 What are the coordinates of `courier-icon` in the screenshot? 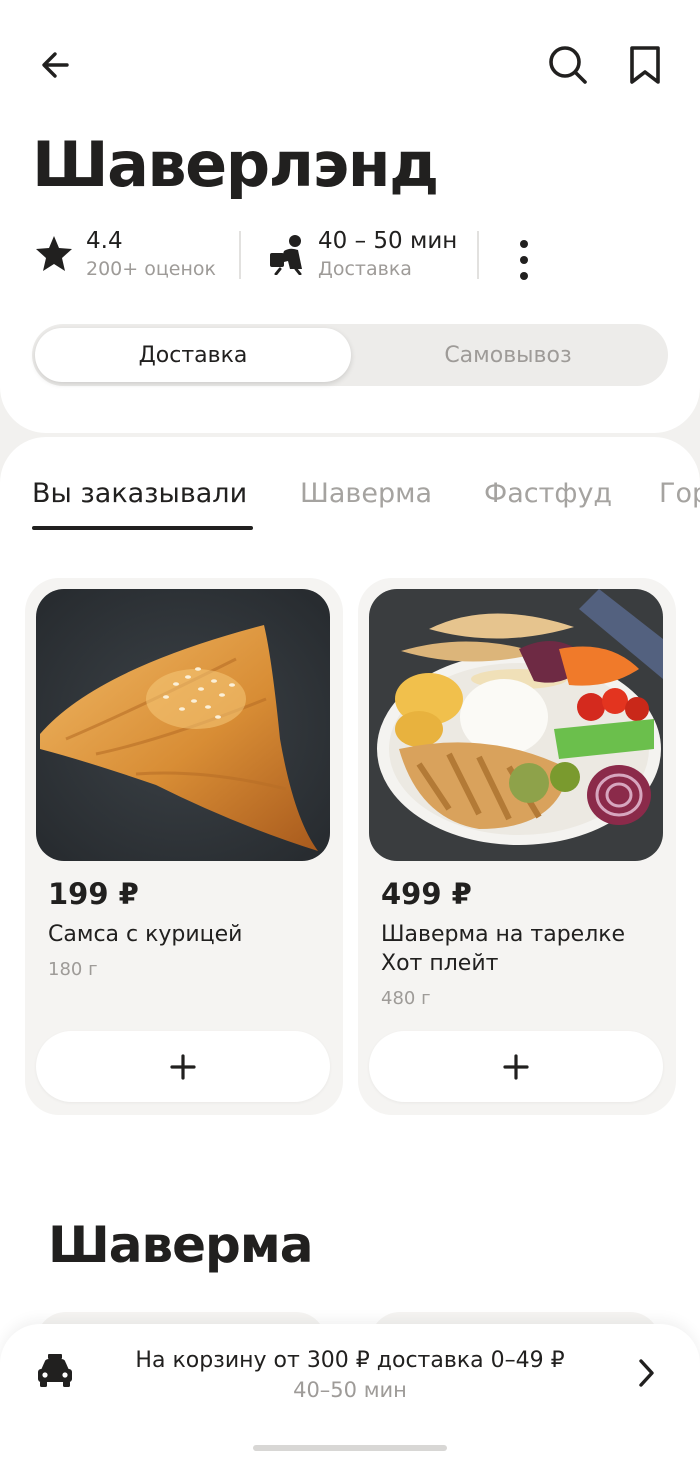 It's located at (286, 255).